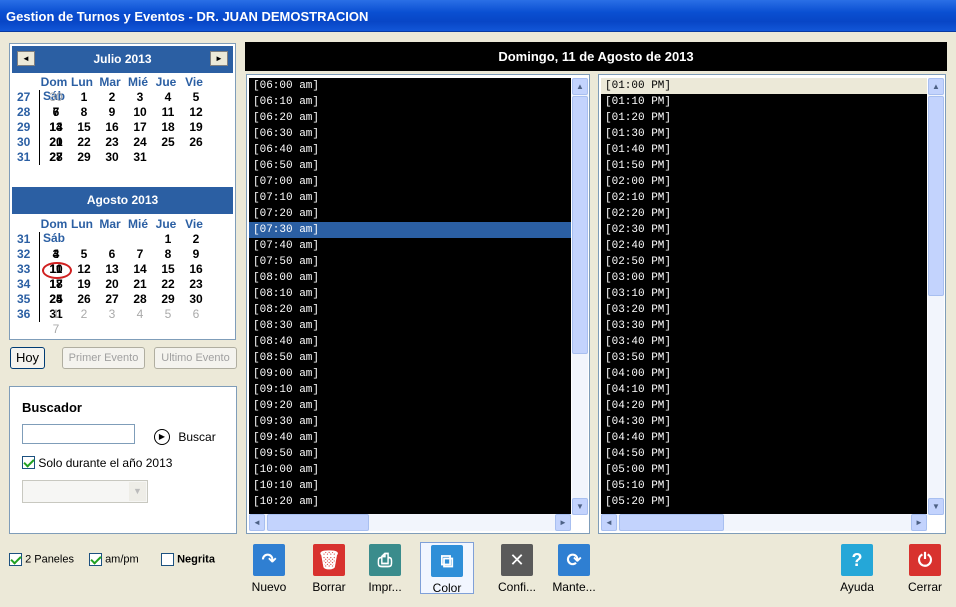 Image resolution: width=956 pixels, height=607 pixels. Describe the element at coordinates (410, 422) in the screenshot. I see `time-slot: [09:30 am]` at that location.